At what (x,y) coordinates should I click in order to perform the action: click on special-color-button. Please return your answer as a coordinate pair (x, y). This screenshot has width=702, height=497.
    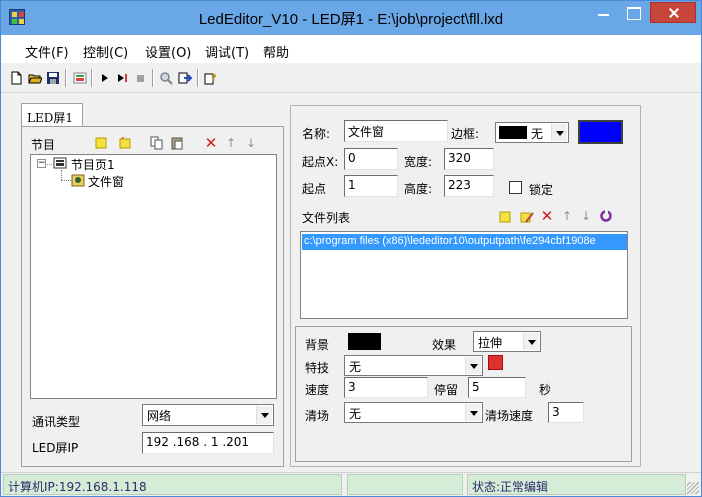
    Looking at the image, I should click on (495, 362).